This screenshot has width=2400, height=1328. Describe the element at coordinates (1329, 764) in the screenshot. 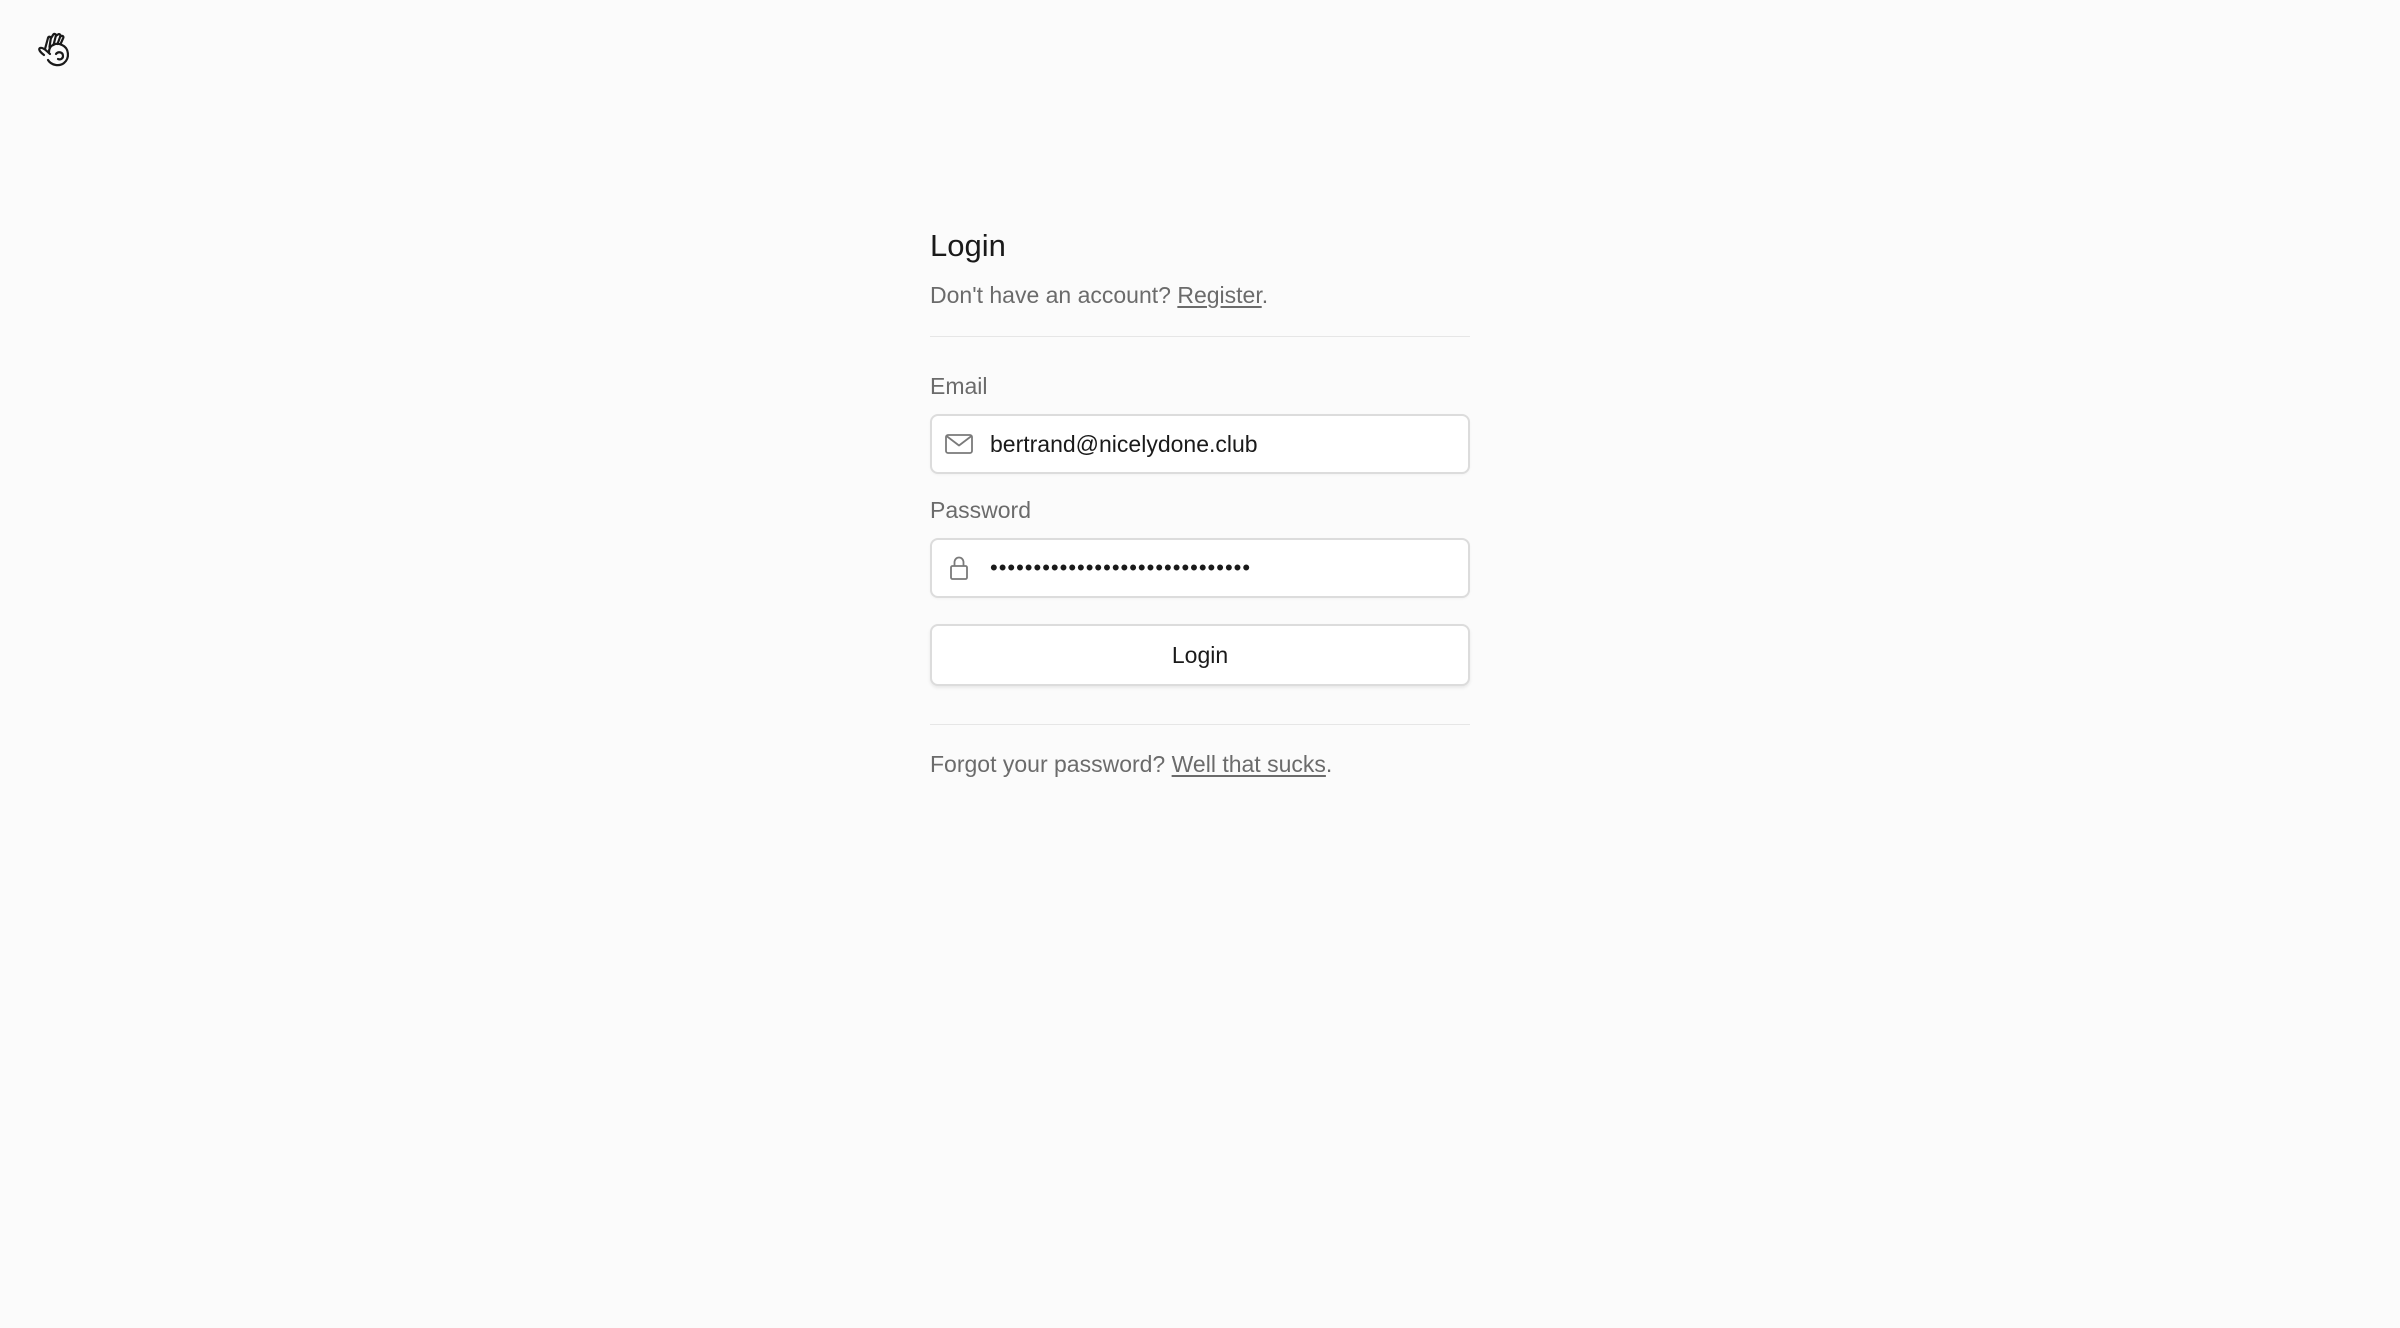

I see `forgot-password-period: .` at that location.